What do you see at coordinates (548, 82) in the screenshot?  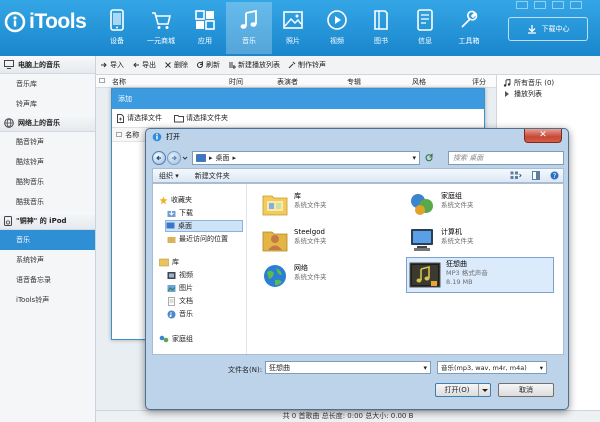 I see `all-music-item: 所有音乐 (0)` at bounding box center [548, 82].